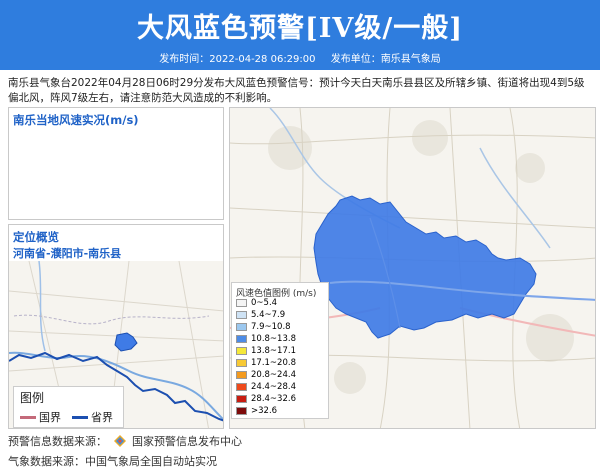  I want to click on publish-time: 发布时间：2022-04-28 06:29:00, so click(237, 59).